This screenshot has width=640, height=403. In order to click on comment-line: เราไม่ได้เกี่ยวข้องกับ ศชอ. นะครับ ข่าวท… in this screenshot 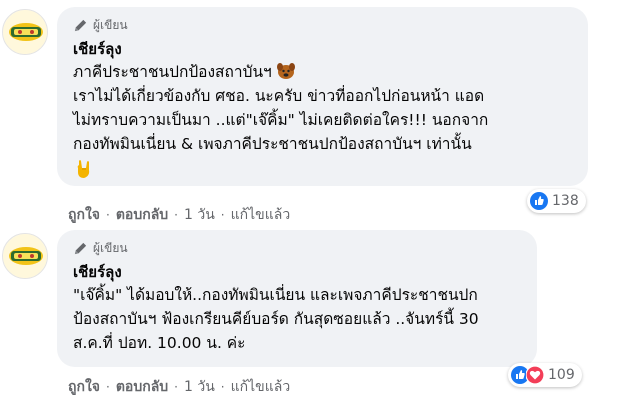, I will do `click(279, 96)`.